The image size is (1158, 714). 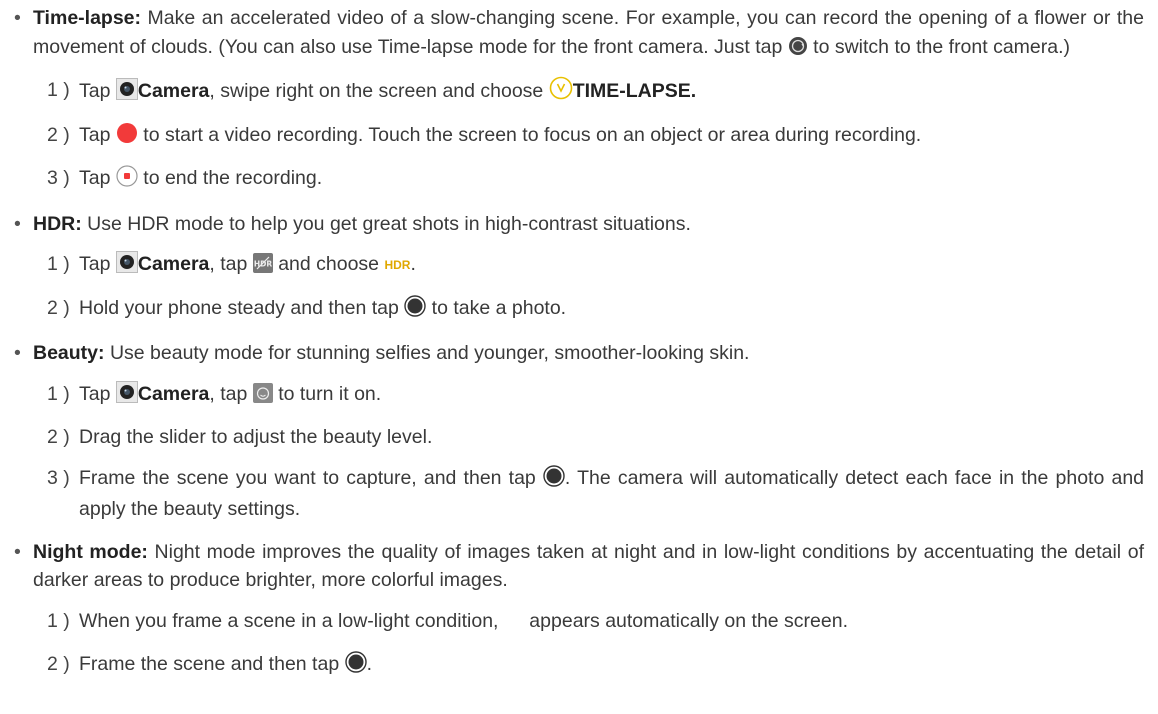 I want to click on hdr-step-1: 1 ) Tap Camera, tap HDR and choose HDR., so click(x=579, y=266).